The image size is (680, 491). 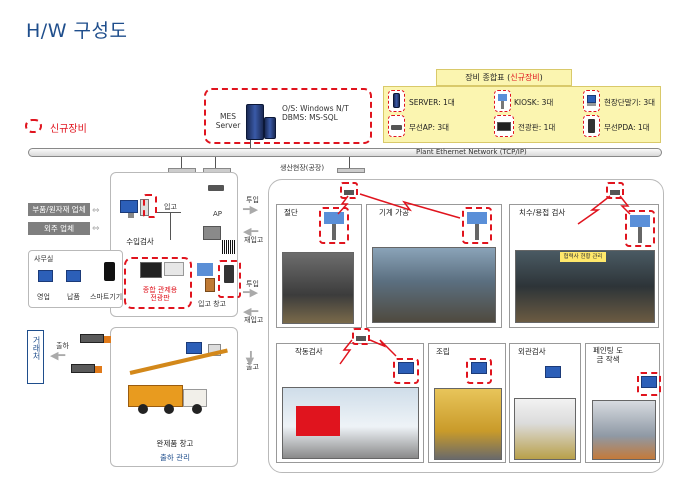 I want to click on office-smart-device-label: 스마트기기, so click(x=106, y=297).